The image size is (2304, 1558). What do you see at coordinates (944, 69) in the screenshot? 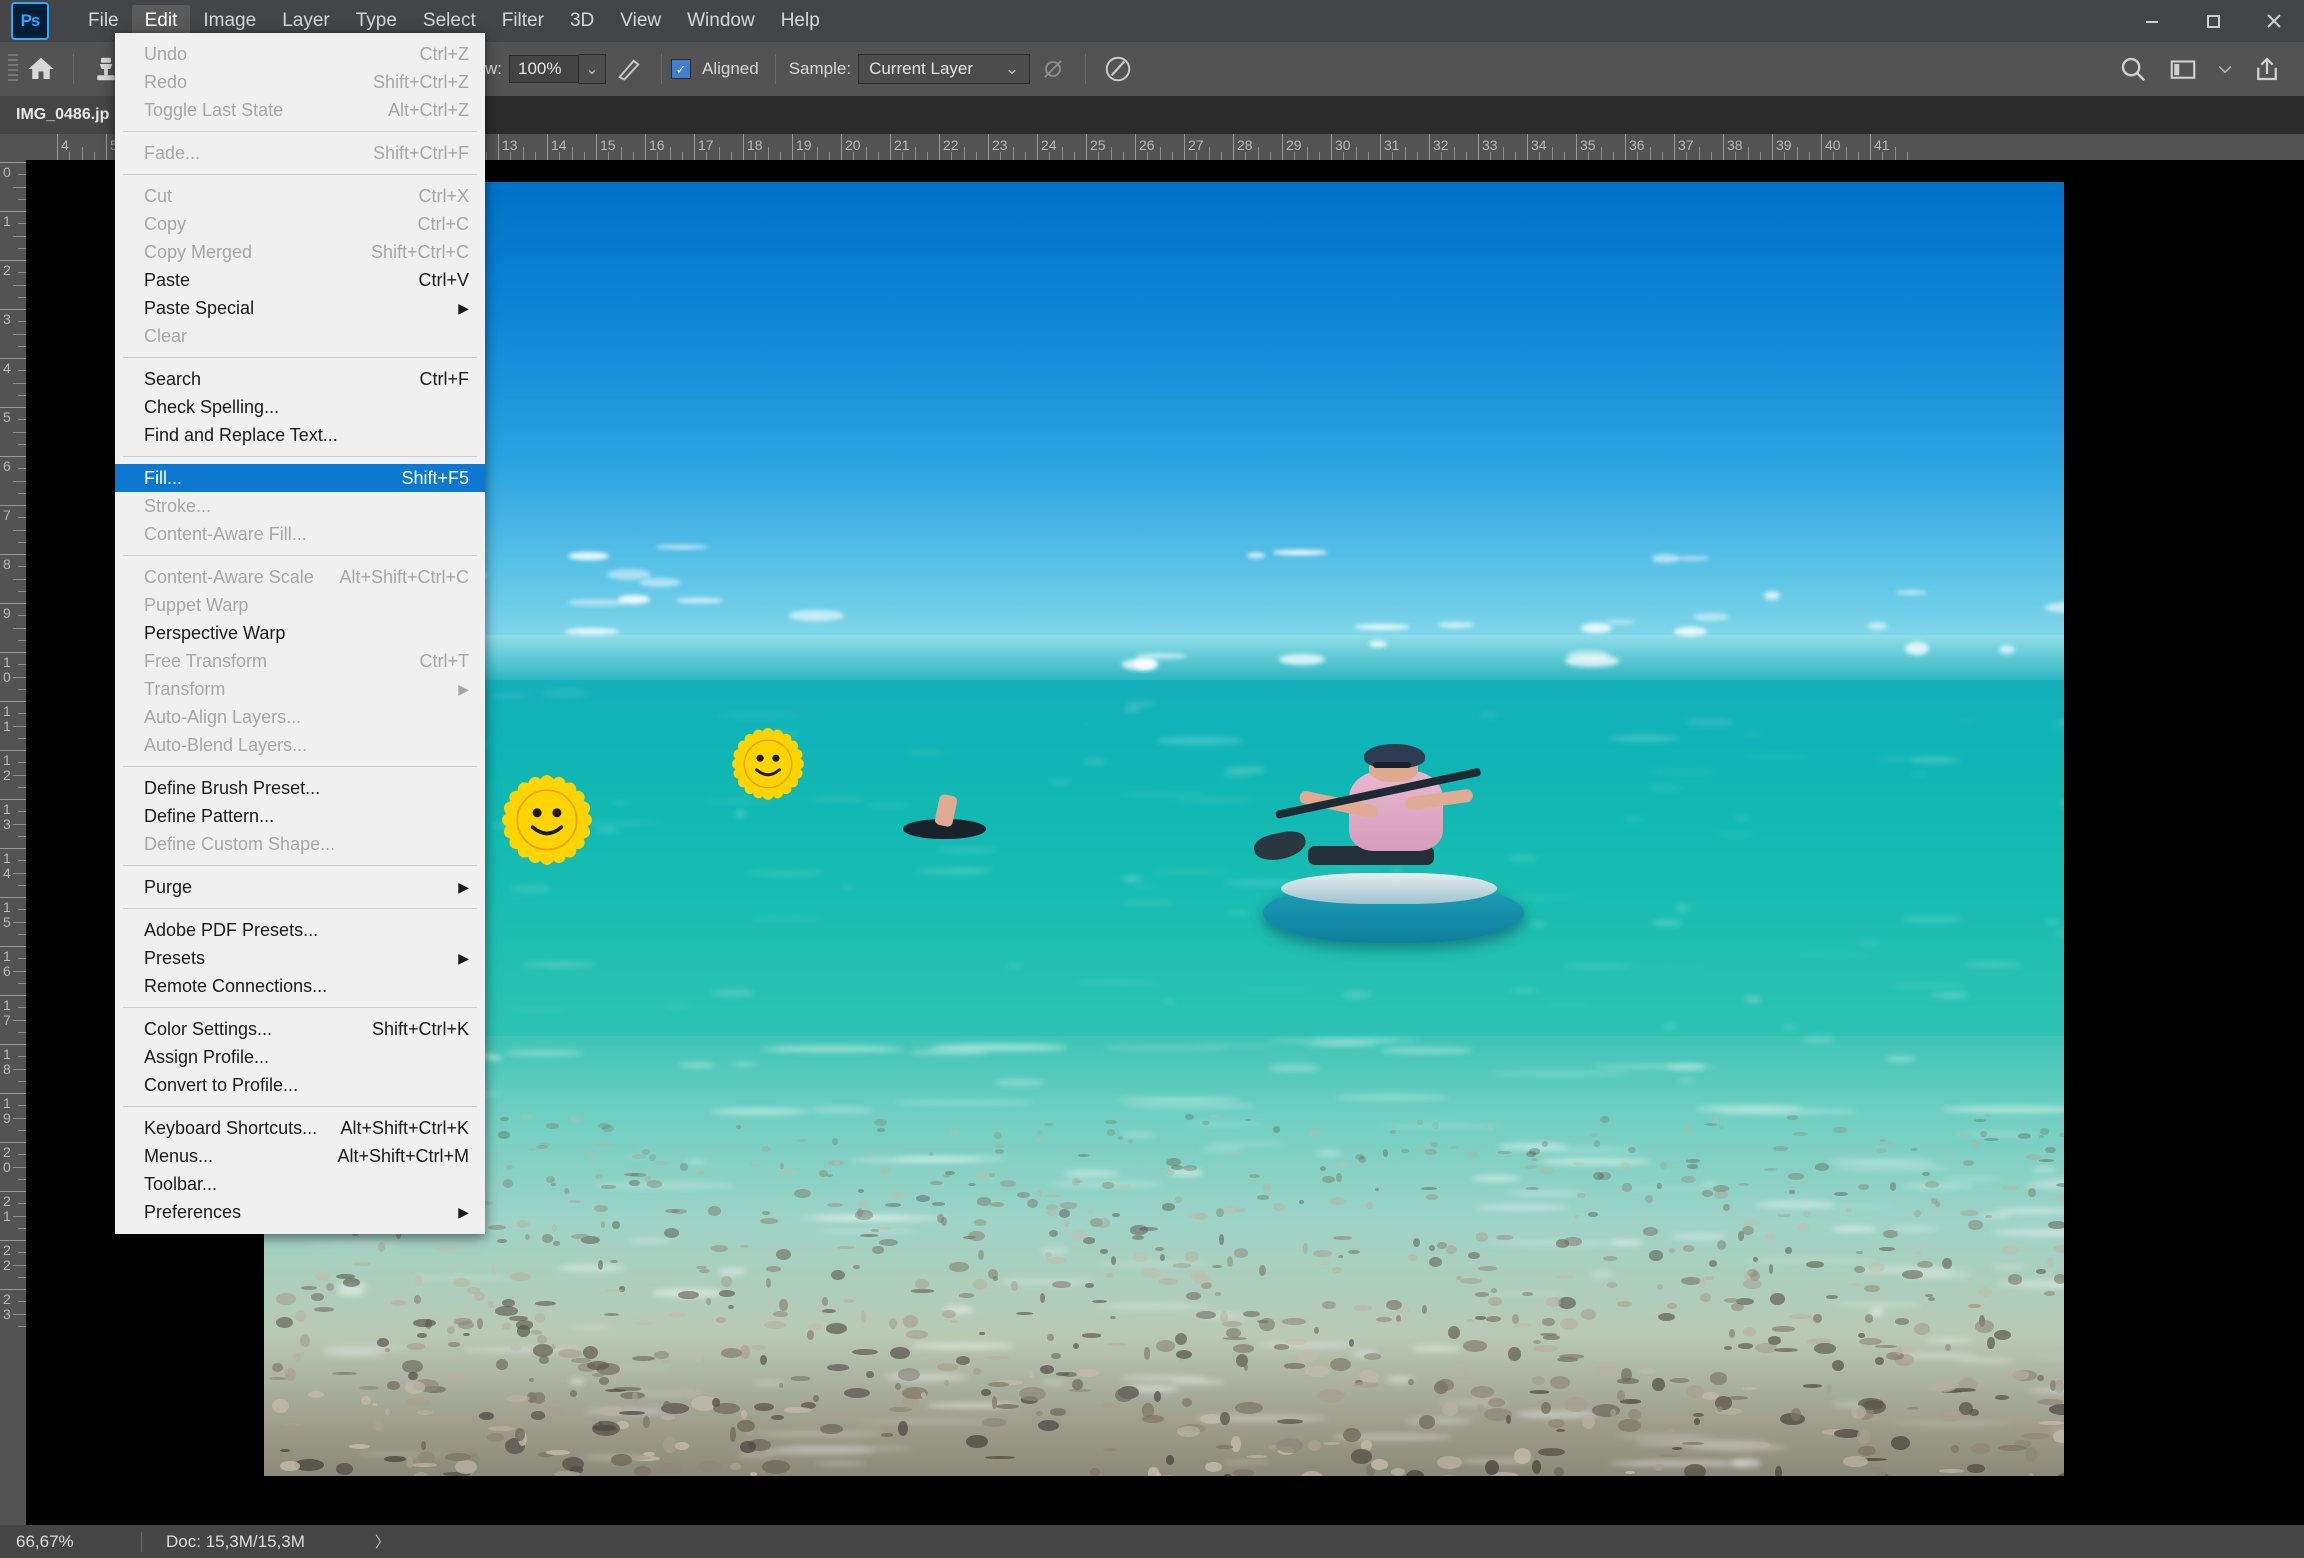
I see `sample-select: Current Layer ⌄` at bounding box center [944, 69].